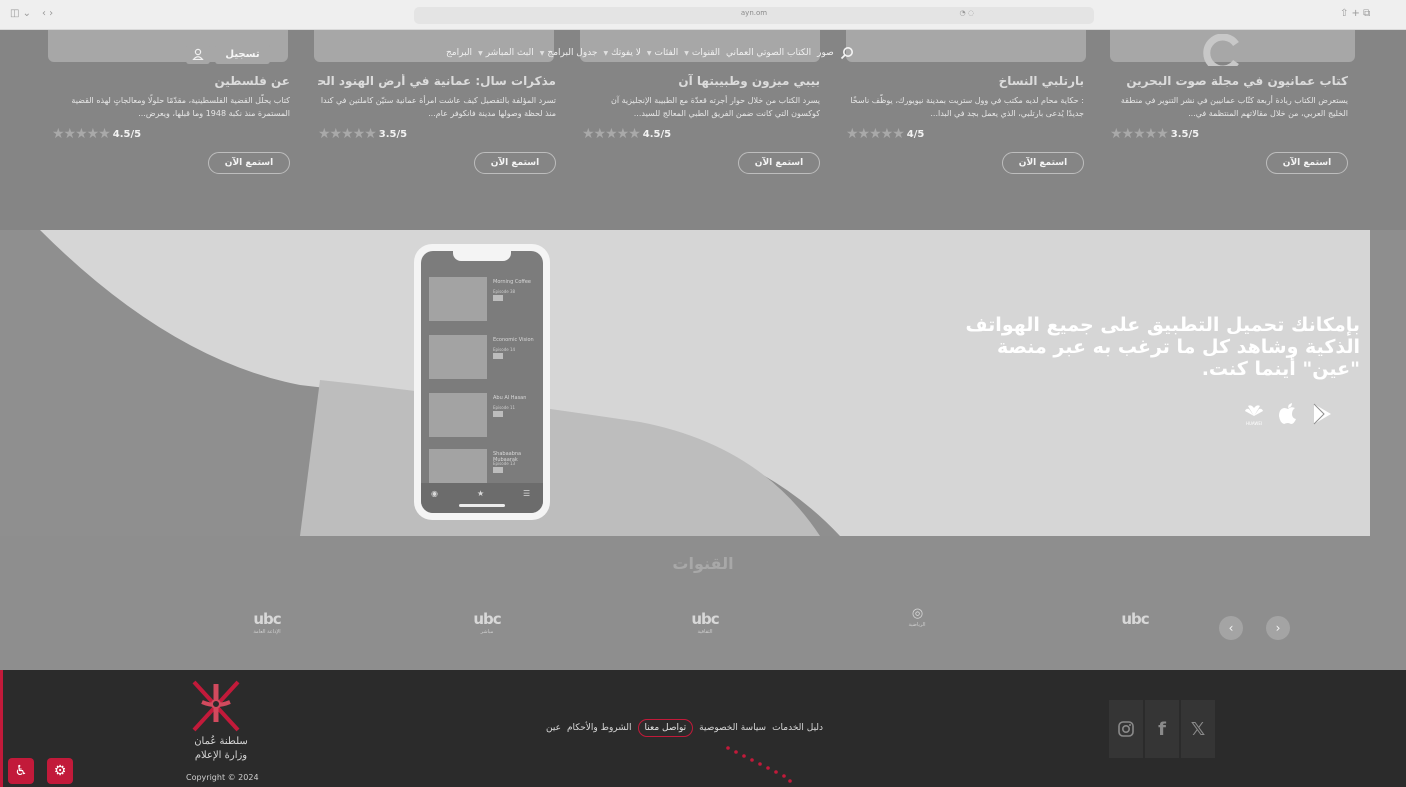  Describe the element at coordinates (768, 53) in the screenshot. I see `nav-item-audiobook: الكتاب الصوتي العماني` at that location.